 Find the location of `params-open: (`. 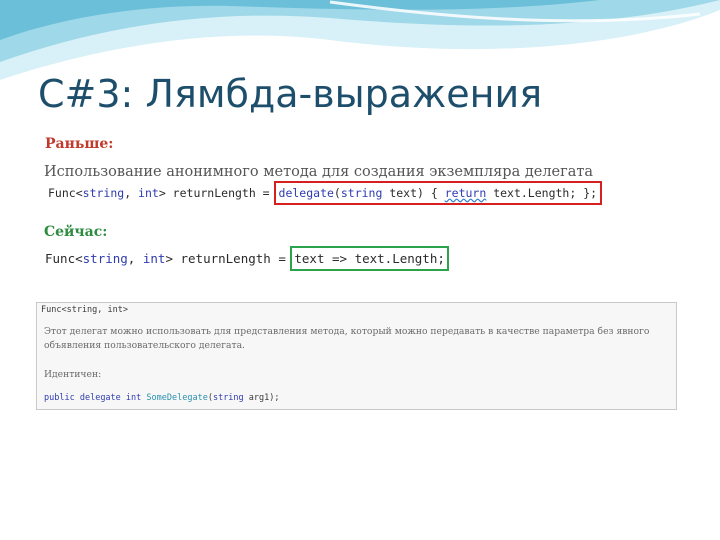

params-open: ( is located at coordinates (337, 193).